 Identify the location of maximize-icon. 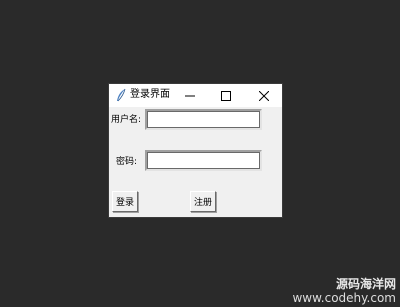
(226, 95).